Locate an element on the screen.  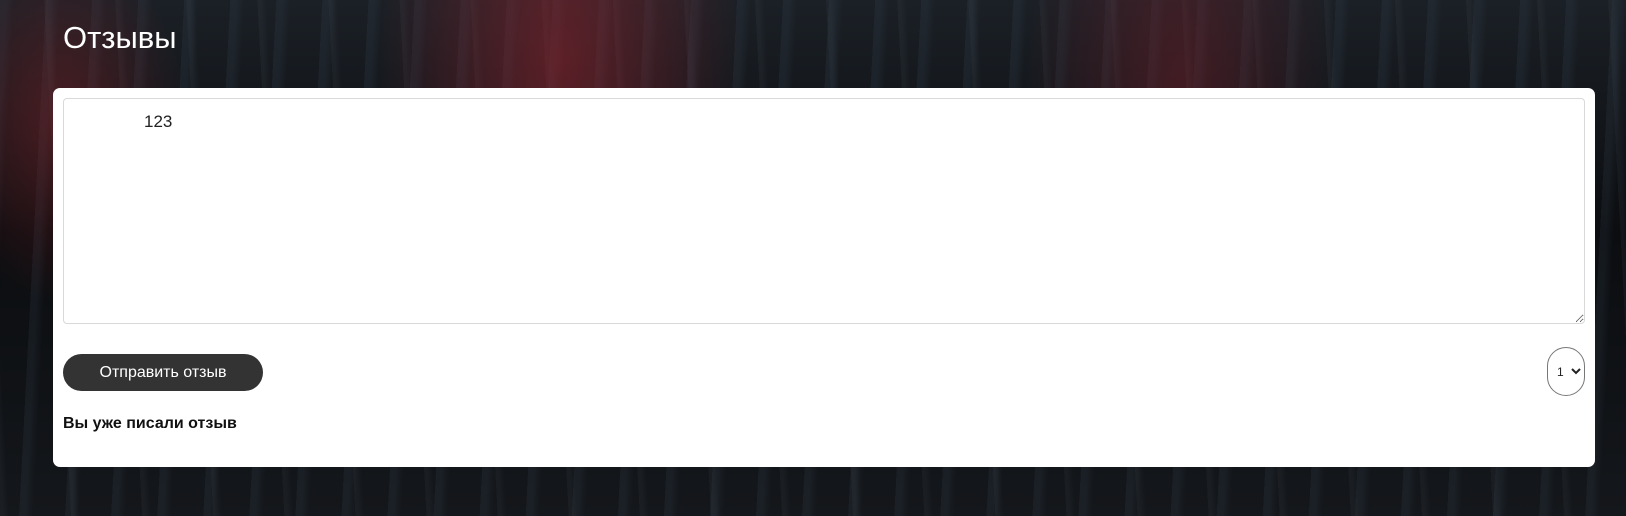
status-message: Вы уже писали отзыв is located at coordinates (150, 423).